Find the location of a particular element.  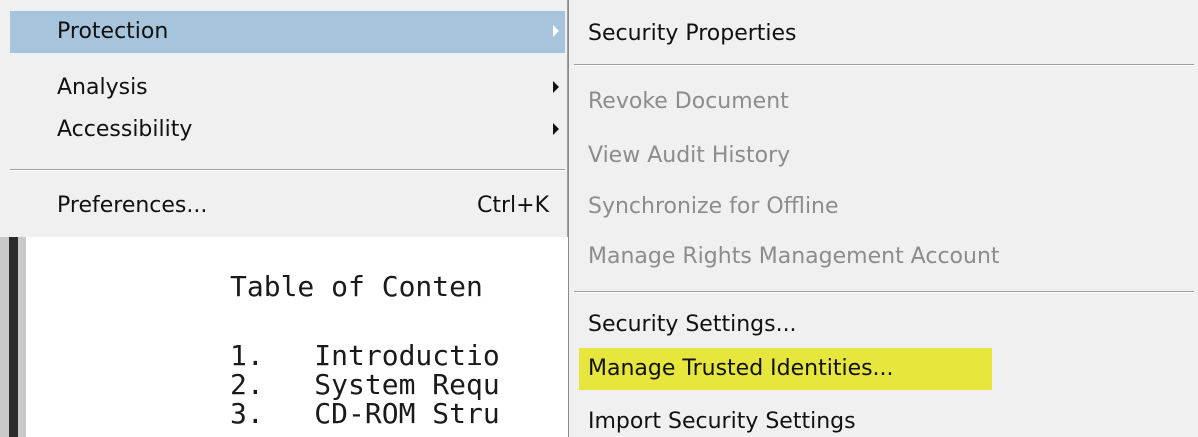

submenu-item-label: Import Security Settings is located at coordinates (722, 421).